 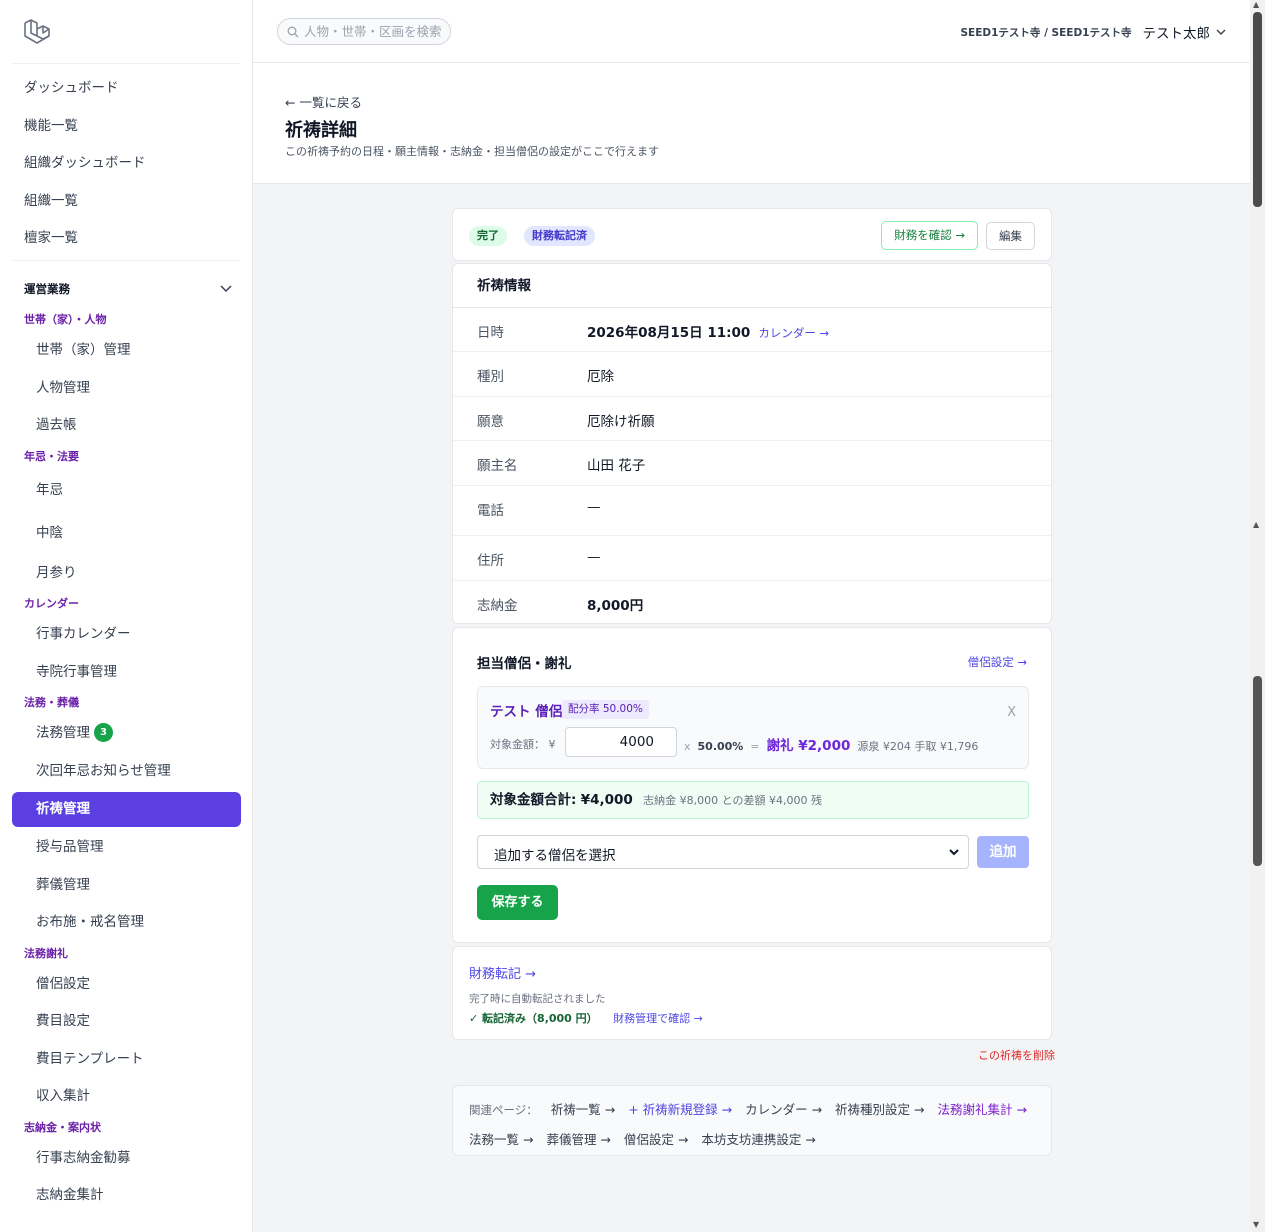 What do you see at coordinates (126, 772) in the screenshot?
I see `sidebar-item-next-nenki: 次回年忌お知らせ管理` at bounding box center [126, 772].